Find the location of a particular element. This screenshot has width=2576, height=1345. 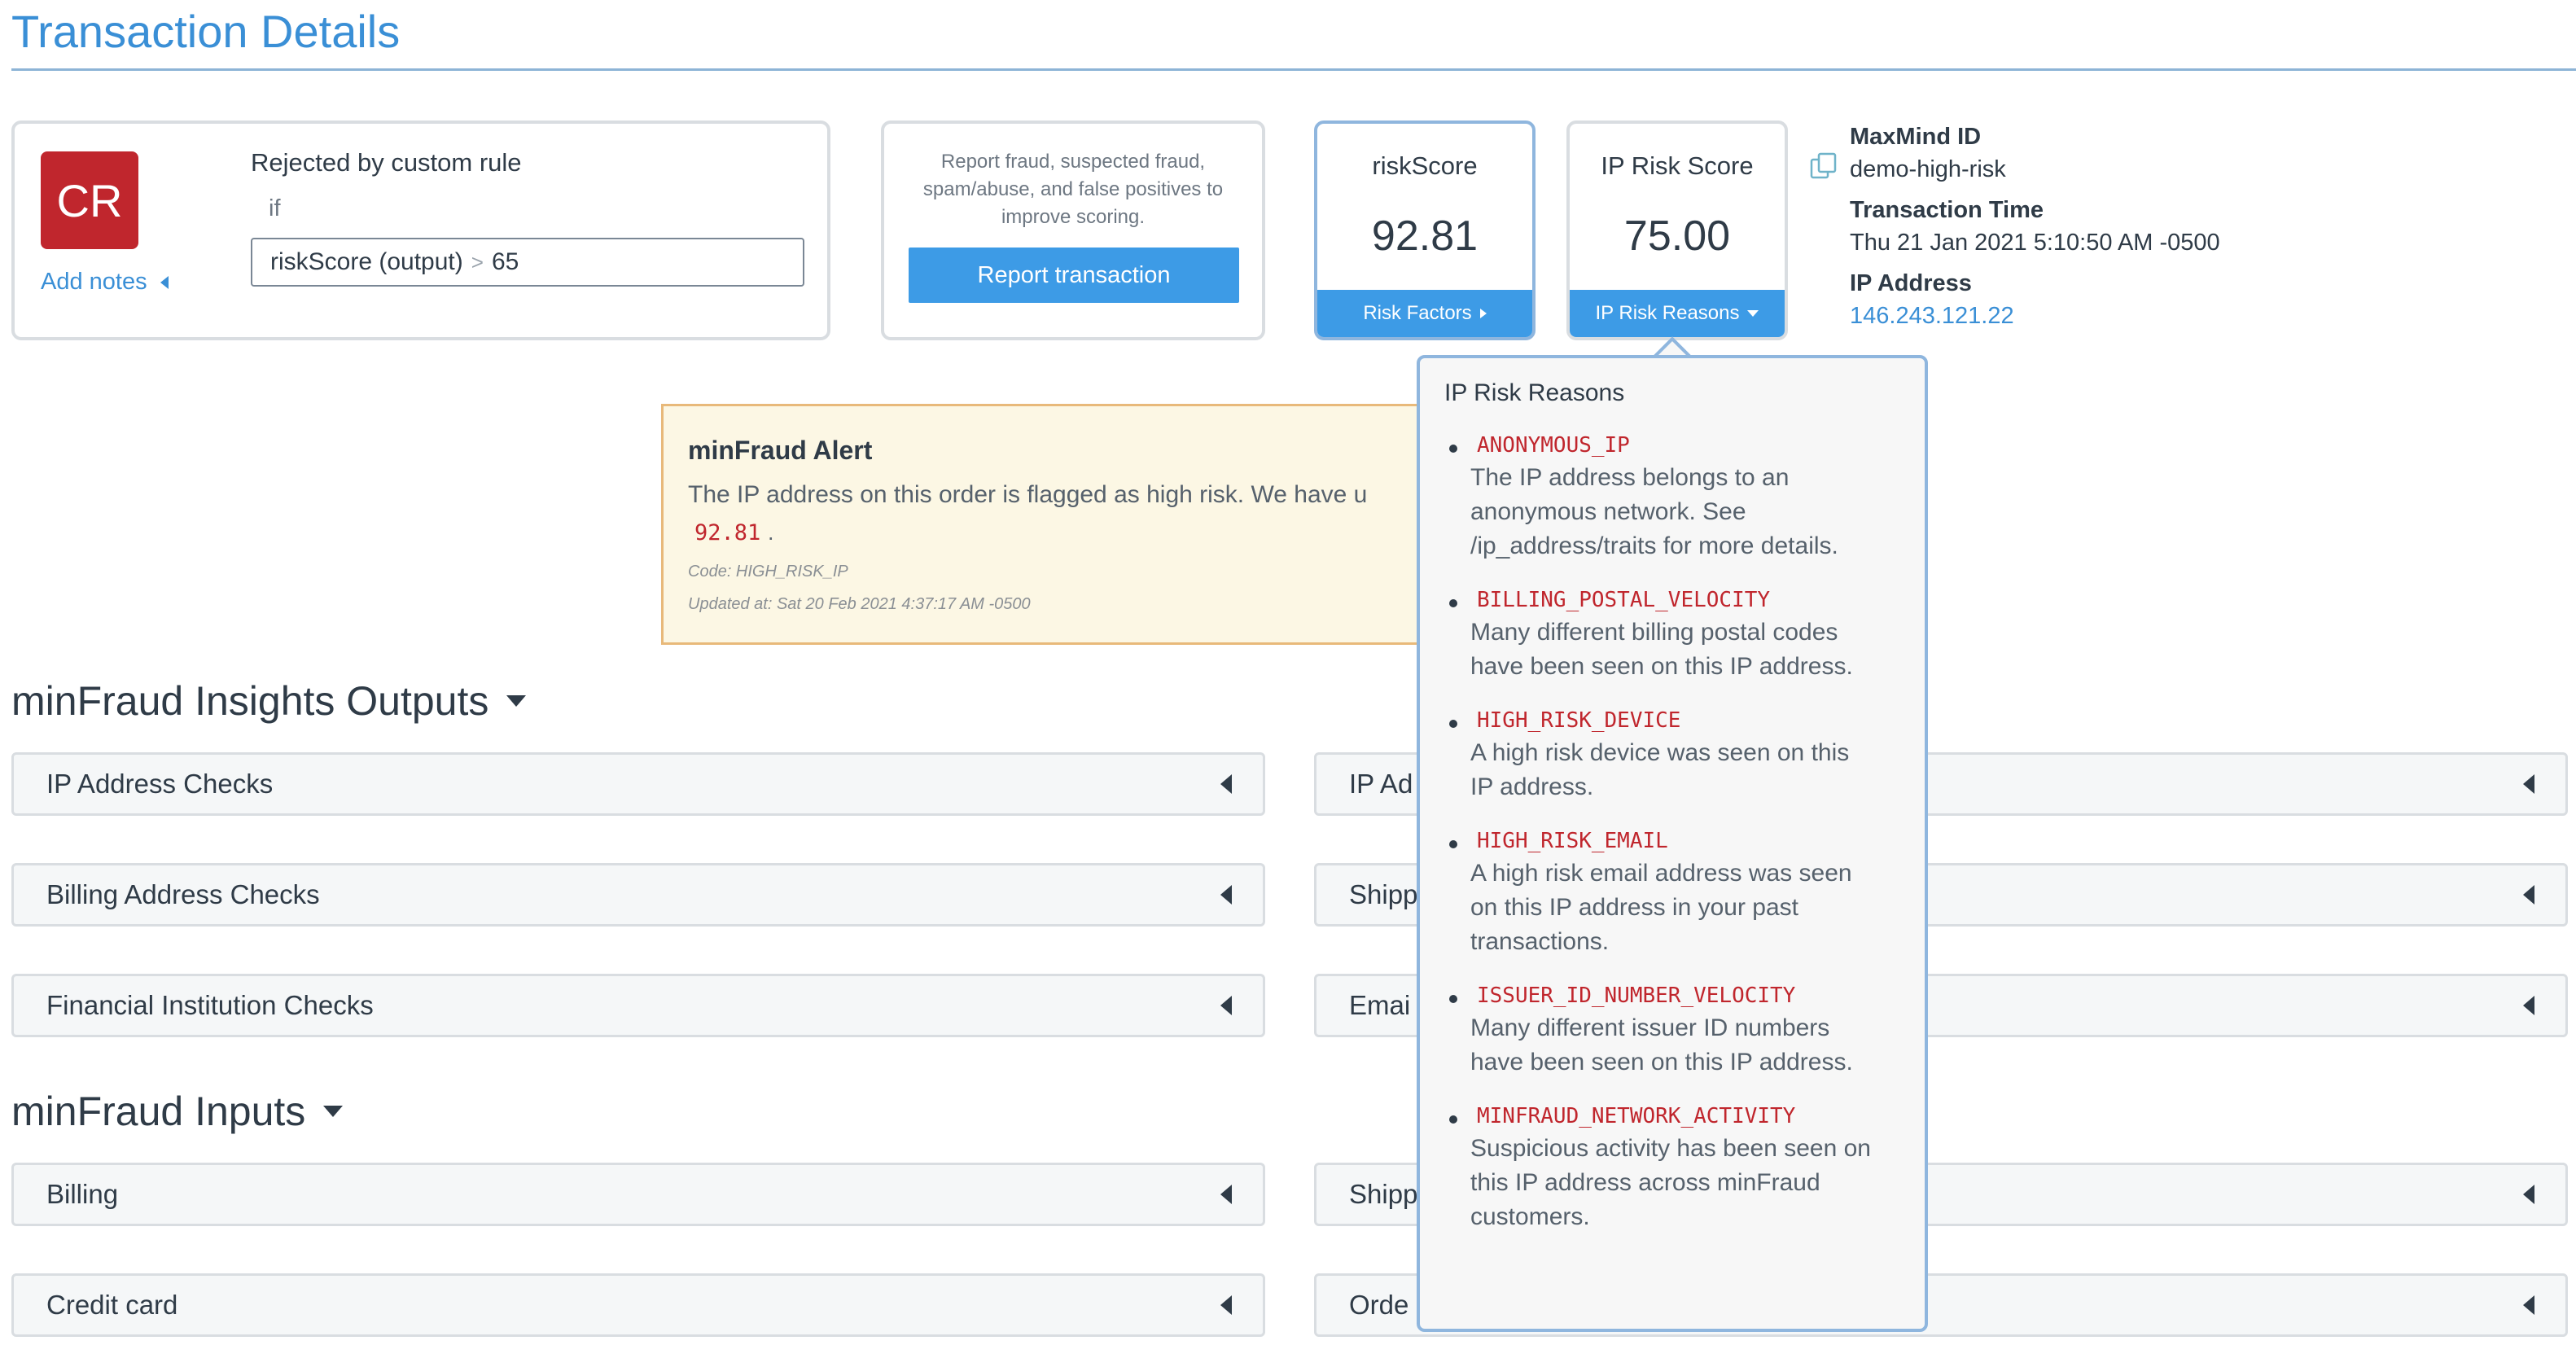

reason-line: IP address. is located at coordinates (1532, 786).